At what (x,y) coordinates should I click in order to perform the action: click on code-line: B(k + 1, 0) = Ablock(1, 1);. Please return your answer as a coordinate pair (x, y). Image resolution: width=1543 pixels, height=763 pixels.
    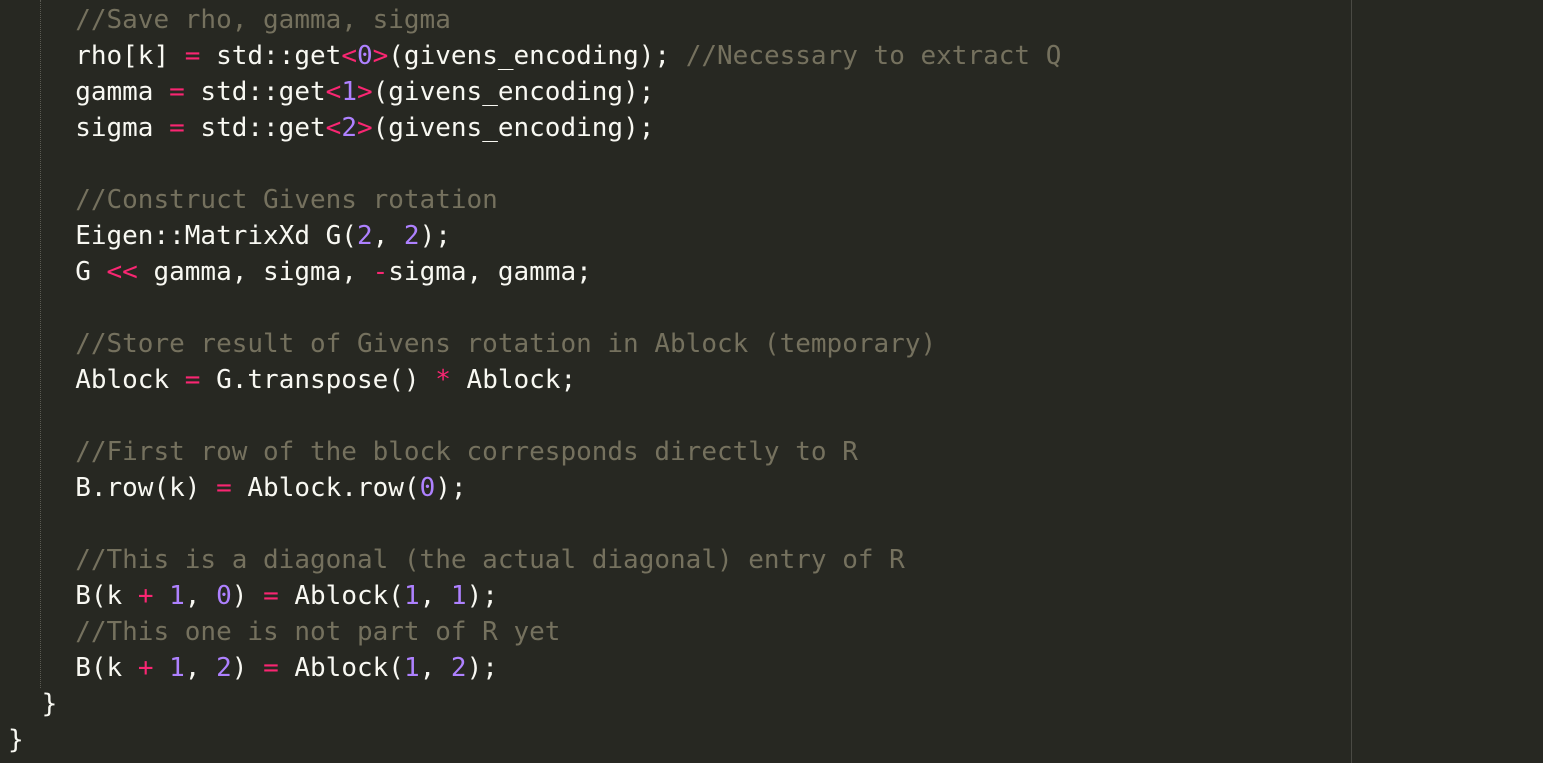
    Looking at the image, I should click on (286, 596).